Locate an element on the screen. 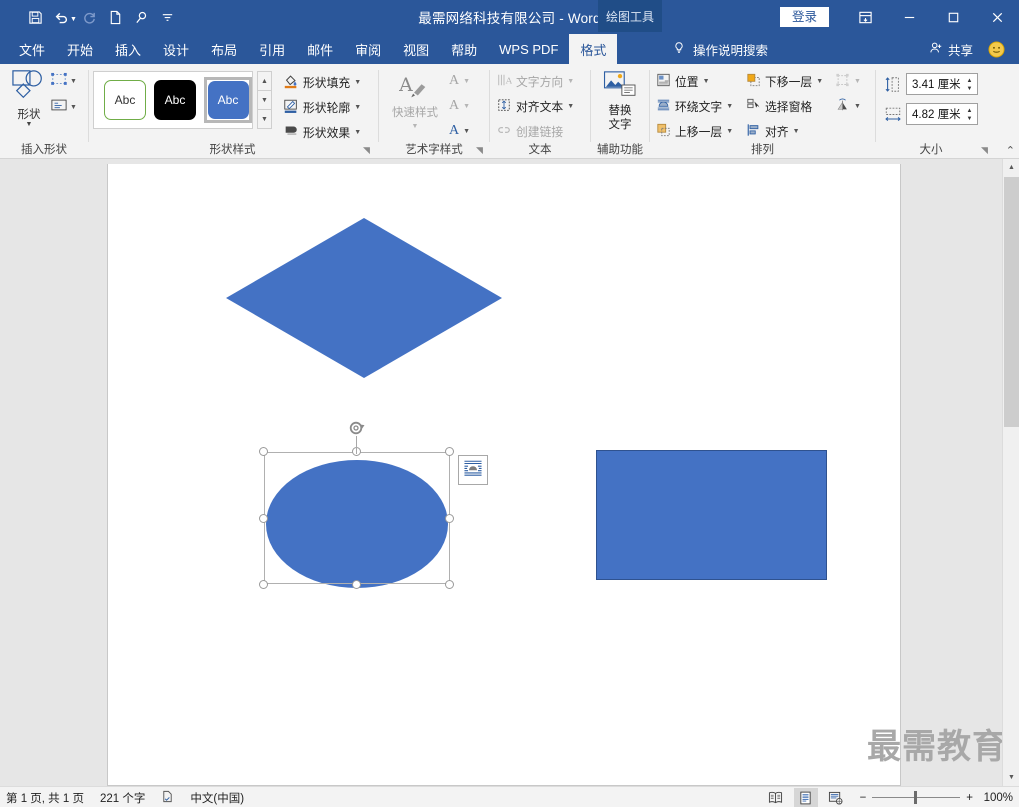 Image resolution: width=1019 pixels, height=807 pixels. align-objects-button: 对齐 ▼ is located at coordinates (773, 131).